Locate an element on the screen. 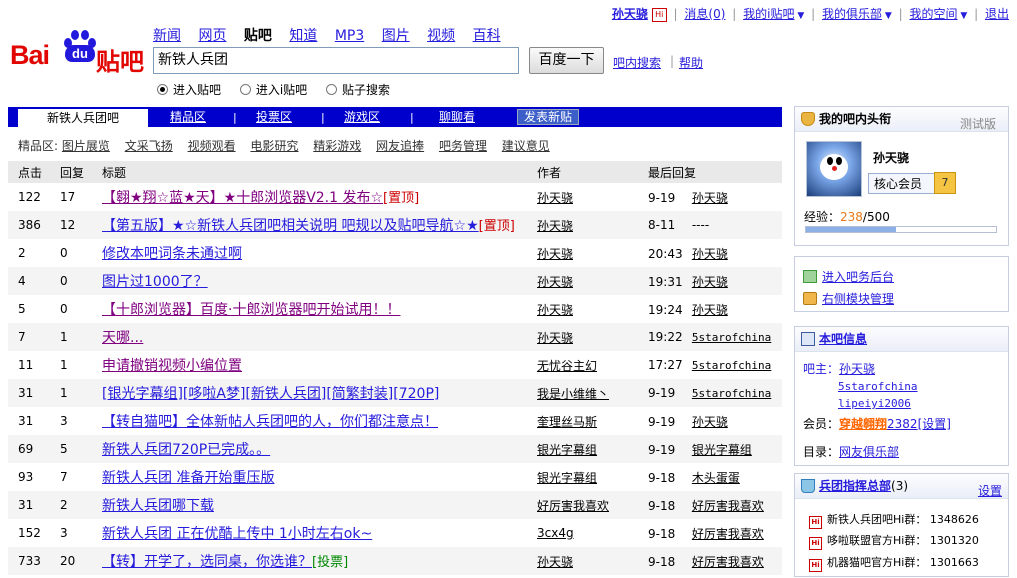  author-link: 奎理丝马斯 is located at coordinates (567, 422).